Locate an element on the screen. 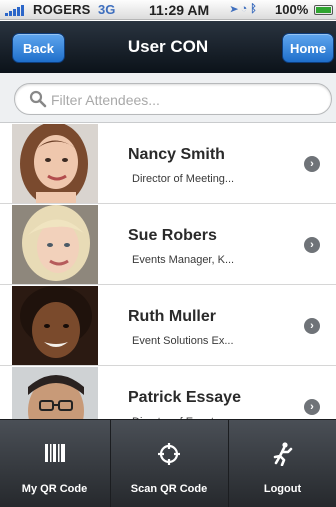 The image size is (336, 507). signal-strength-icon is located at coordinates (18, 10).